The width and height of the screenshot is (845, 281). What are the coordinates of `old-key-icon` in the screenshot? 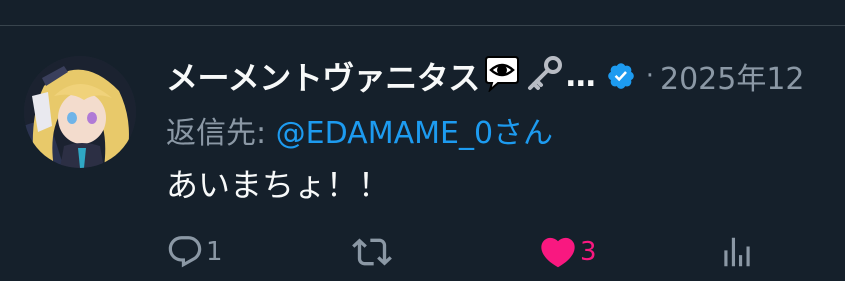 It's located at (544, 76).